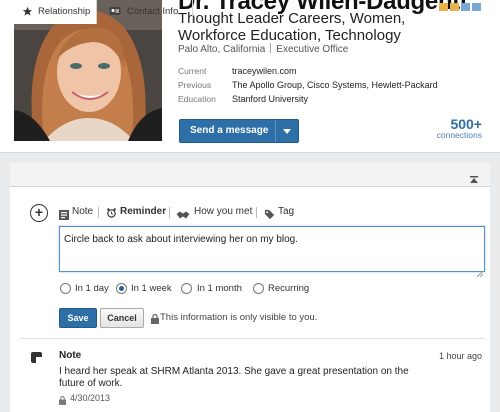 The height and width of the screenshot is (412, 500). What do you see at coordinates (153, 11) in the screenshot?
I see `tab-label: Contact Info` at bounding box center [153, 11].